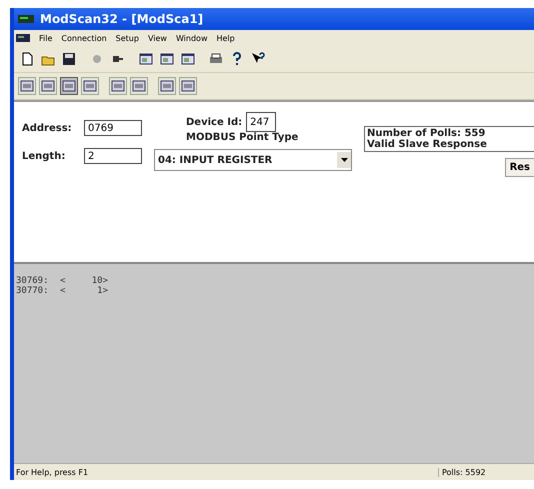 The height and width of the screenshot is (489, 534). I want to click on menu-item: Help, so click(225, 38).